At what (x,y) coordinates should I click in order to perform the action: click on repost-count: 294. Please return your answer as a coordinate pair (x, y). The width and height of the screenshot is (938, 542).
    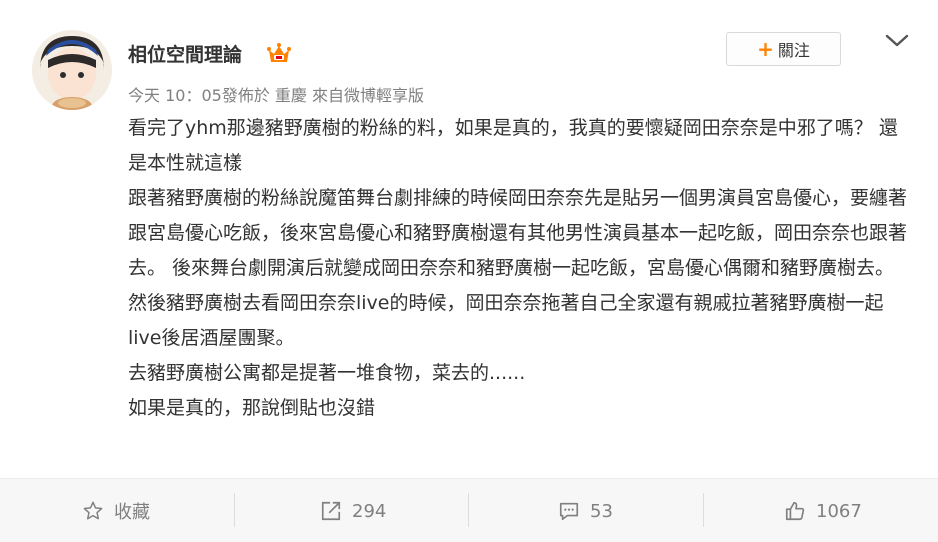
    Looking at the image, I should click on (369, 511).